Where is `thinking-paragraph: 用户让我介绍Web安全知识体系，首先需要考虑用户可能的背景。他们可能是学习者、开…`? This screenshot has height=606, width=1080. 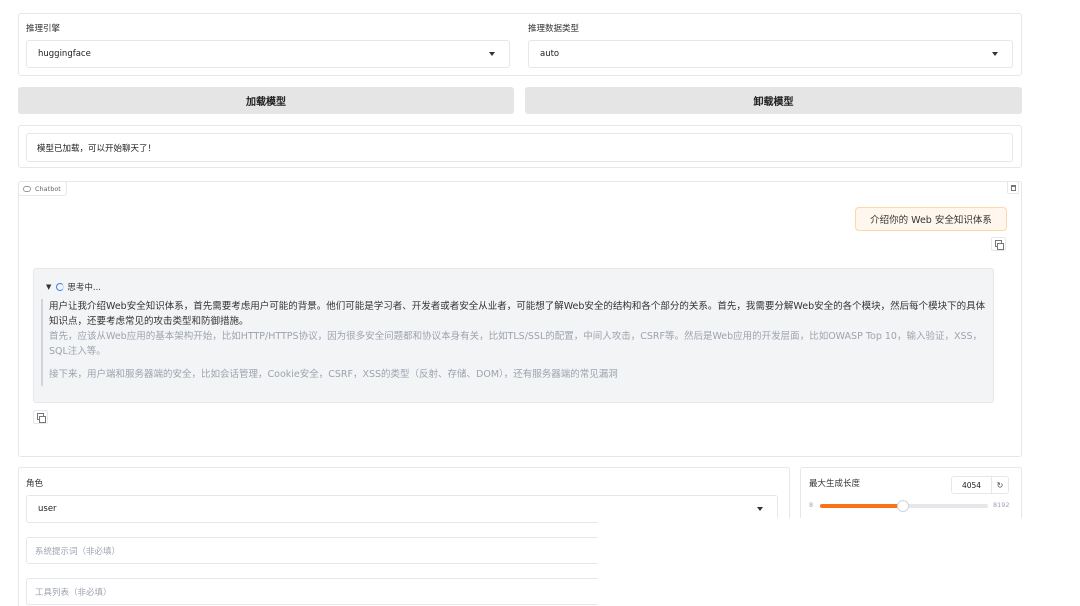
thinking-paragraph: 用户让我介绍Web安全知识体系，首先需要考虑用户可能的背景。他们可能是学习者、开… is located at coordinates (517, 314).